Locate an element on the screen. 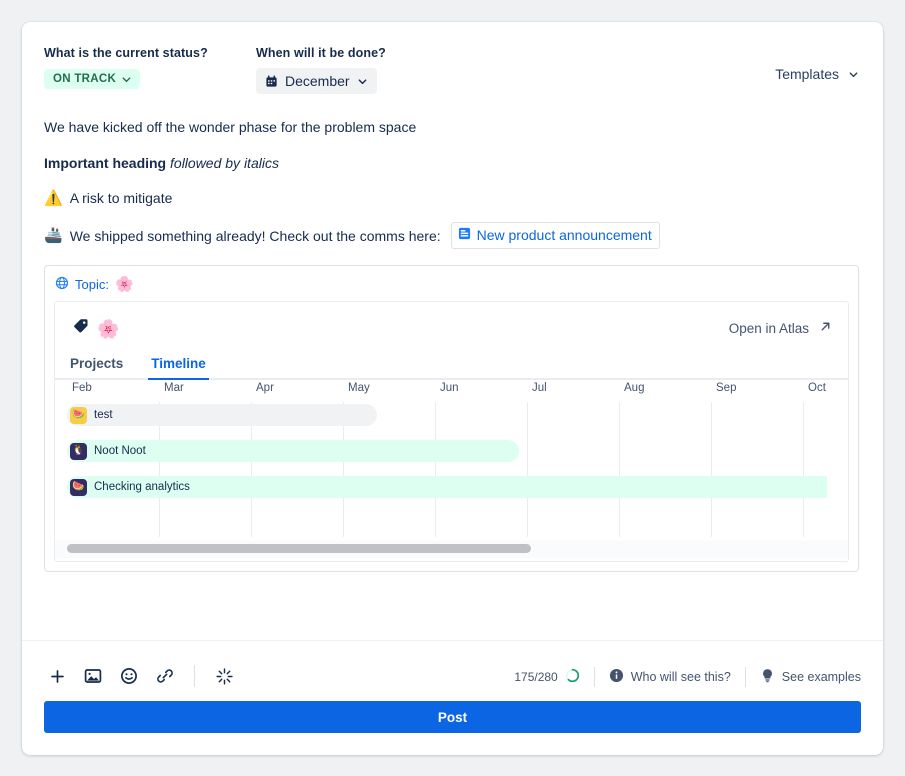  paragraph-risk: ⚠️ A risk to mitigate is located at coordinates (108, 198).